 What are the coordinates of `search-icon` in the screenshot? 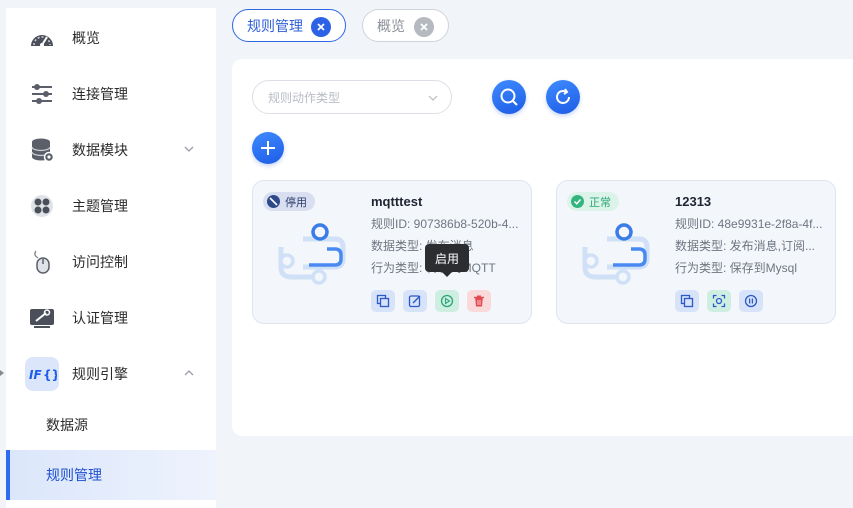 It's located at (509, 97).